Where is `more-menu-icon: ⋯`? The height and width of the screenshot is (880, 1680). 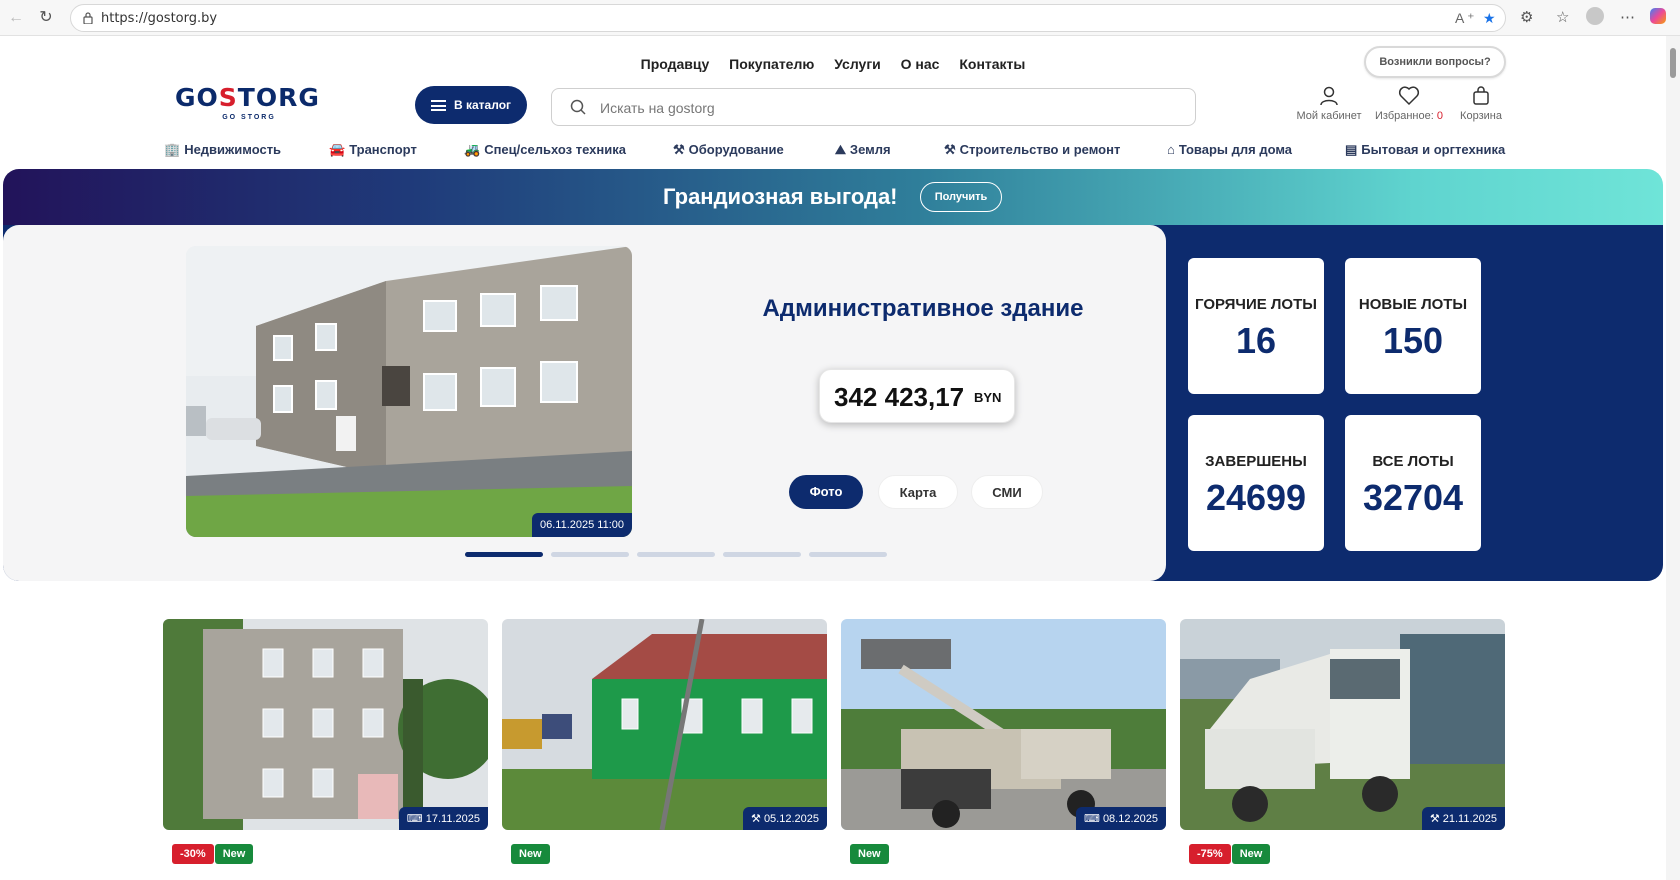 more-menu-icon: ⋯ is located at coordinates (1627, 17).